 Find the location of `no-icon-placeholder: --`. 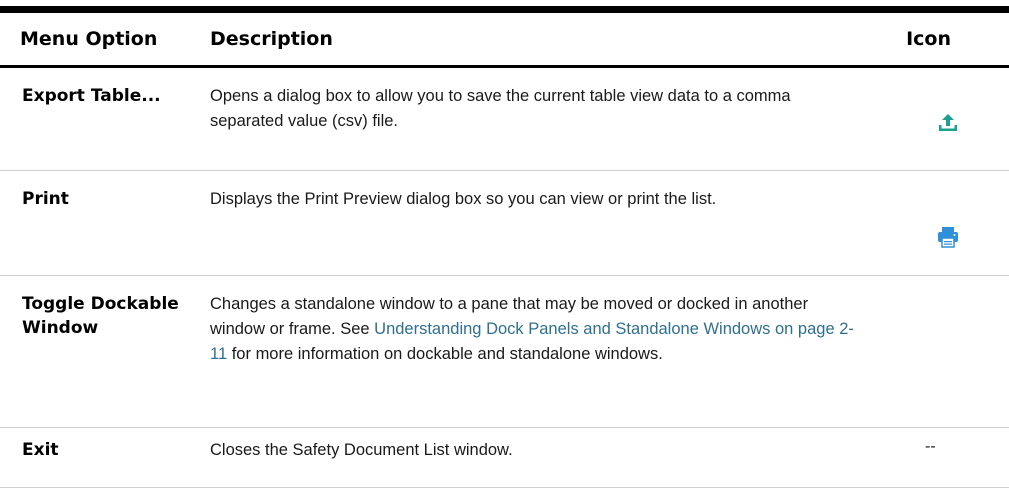

no-icon-placeholder: -- is located at coordinates (930, 446).